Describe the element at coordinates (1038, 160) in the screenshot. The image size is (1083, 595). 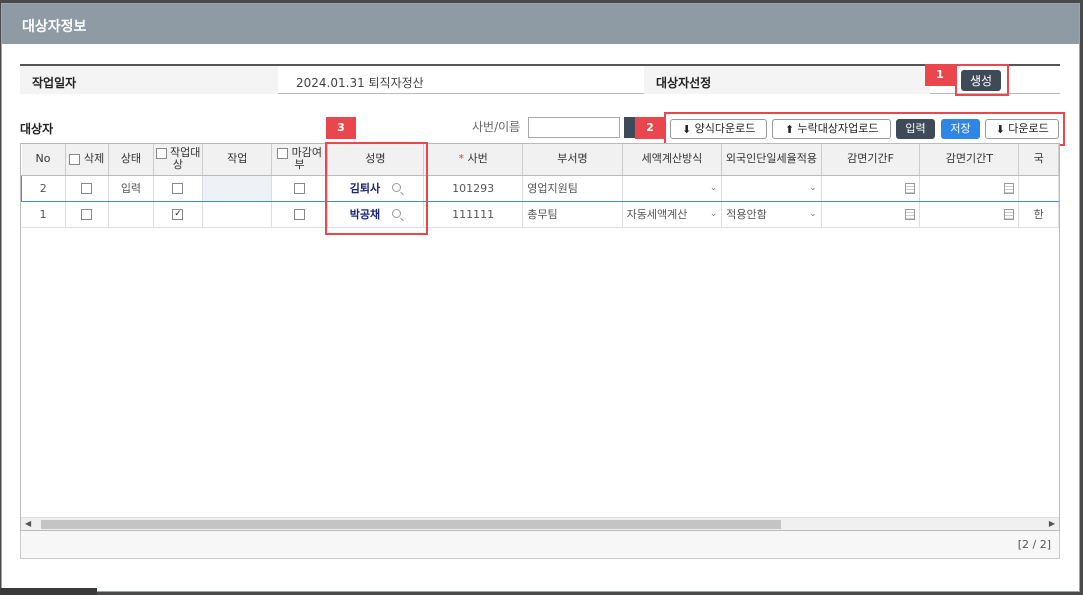
I see `col-extra: 국` at that location.